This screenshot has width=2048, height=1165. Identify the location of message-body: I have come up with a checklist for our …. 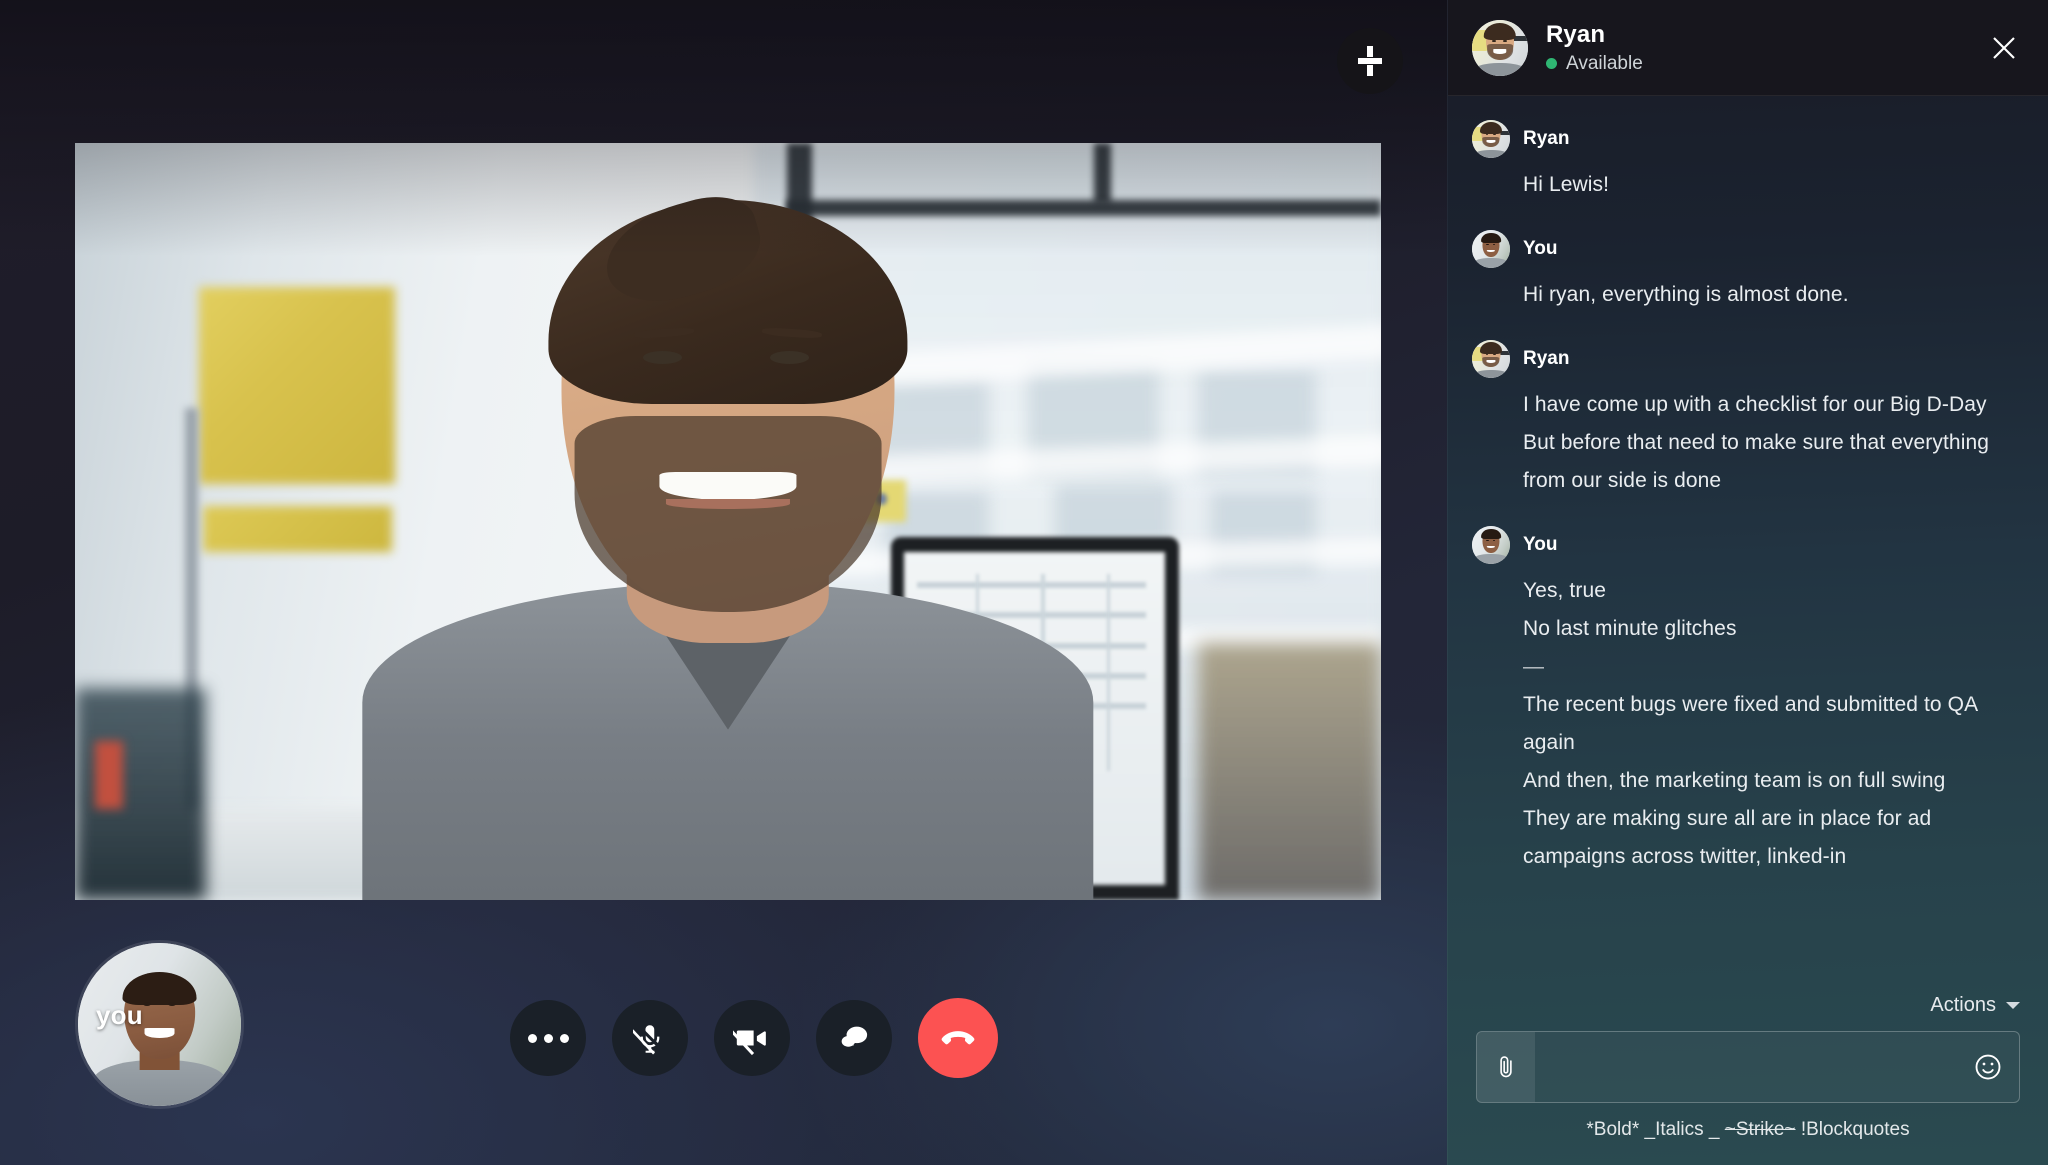
(1770, 443).